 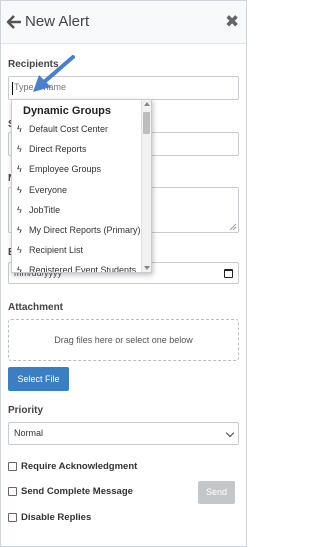 I want to click on list-item: ϟ Everyone, so click(x=79, y=193).